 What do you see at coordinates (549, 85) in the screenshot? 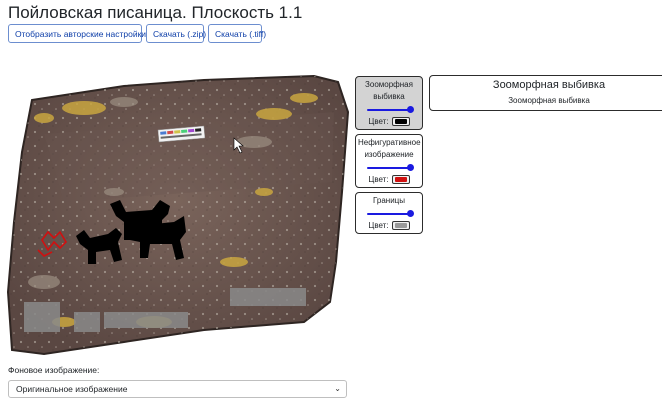
I see `info-heading: Зооморфная выбивка` at bounding box center [549, 85].